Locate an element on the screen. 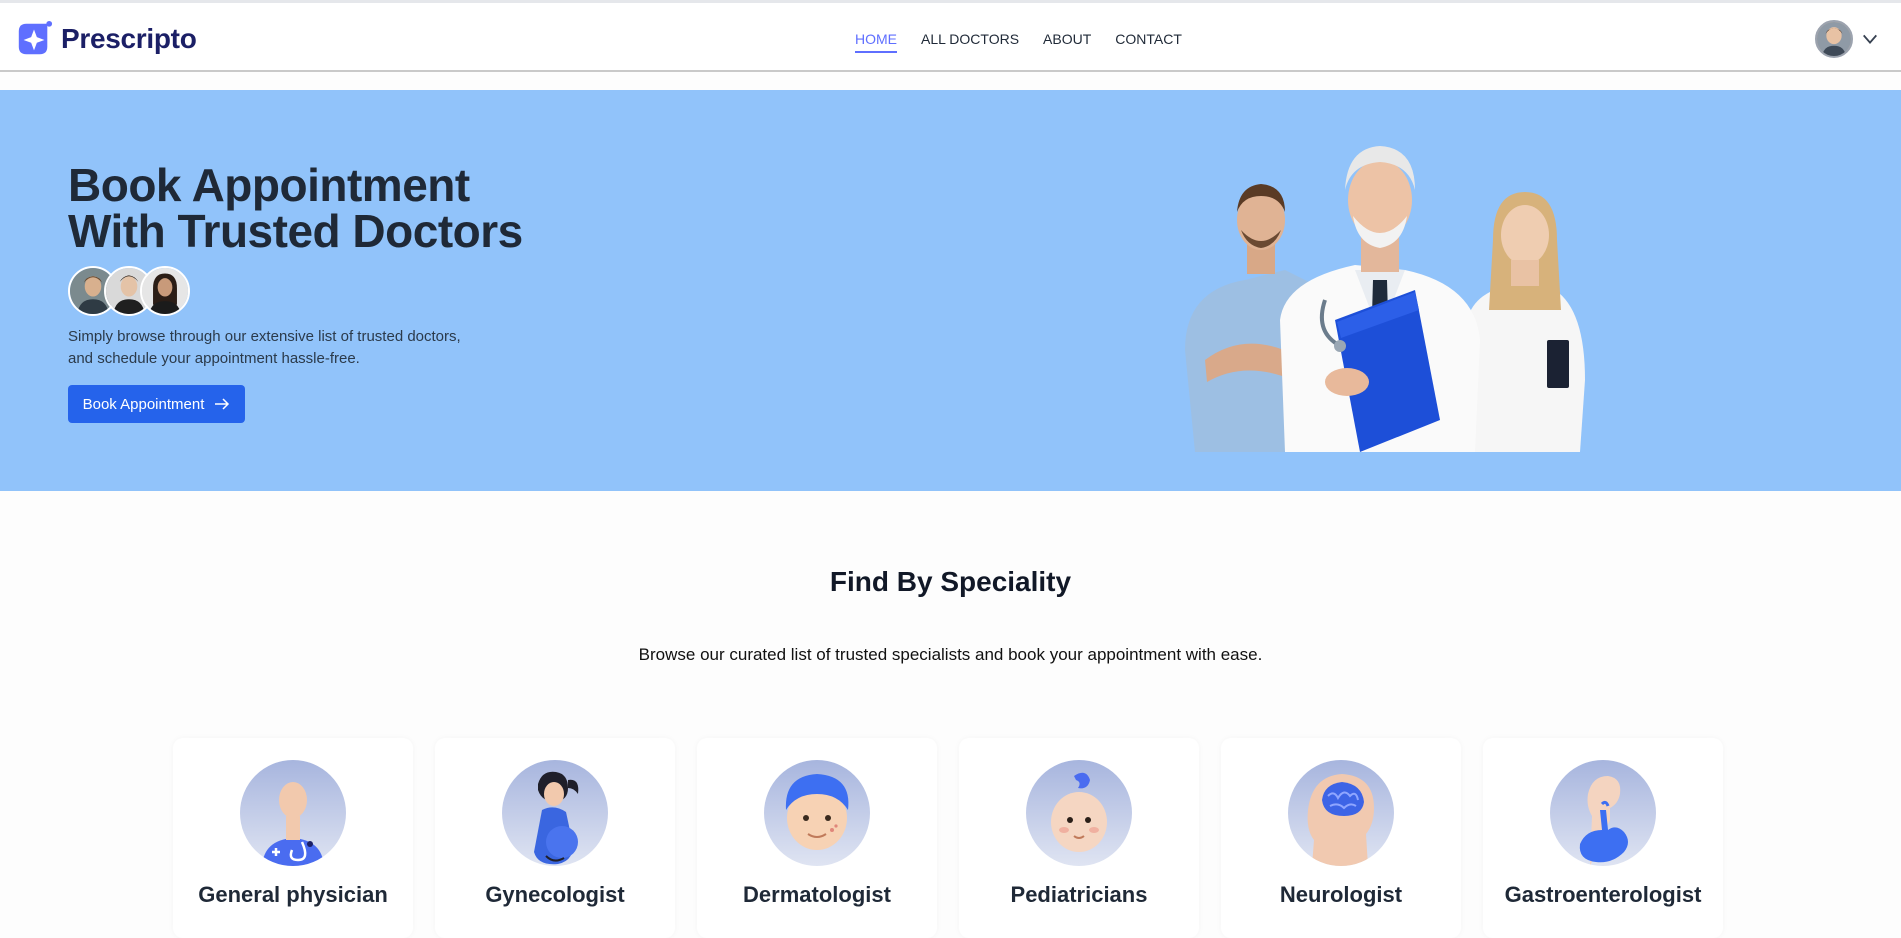 The width and height of the screenshot is (1901, 938). main-nav: HOME ALL DOCTORS ABOUT CONTACT is located at coordinates (1018, 42).